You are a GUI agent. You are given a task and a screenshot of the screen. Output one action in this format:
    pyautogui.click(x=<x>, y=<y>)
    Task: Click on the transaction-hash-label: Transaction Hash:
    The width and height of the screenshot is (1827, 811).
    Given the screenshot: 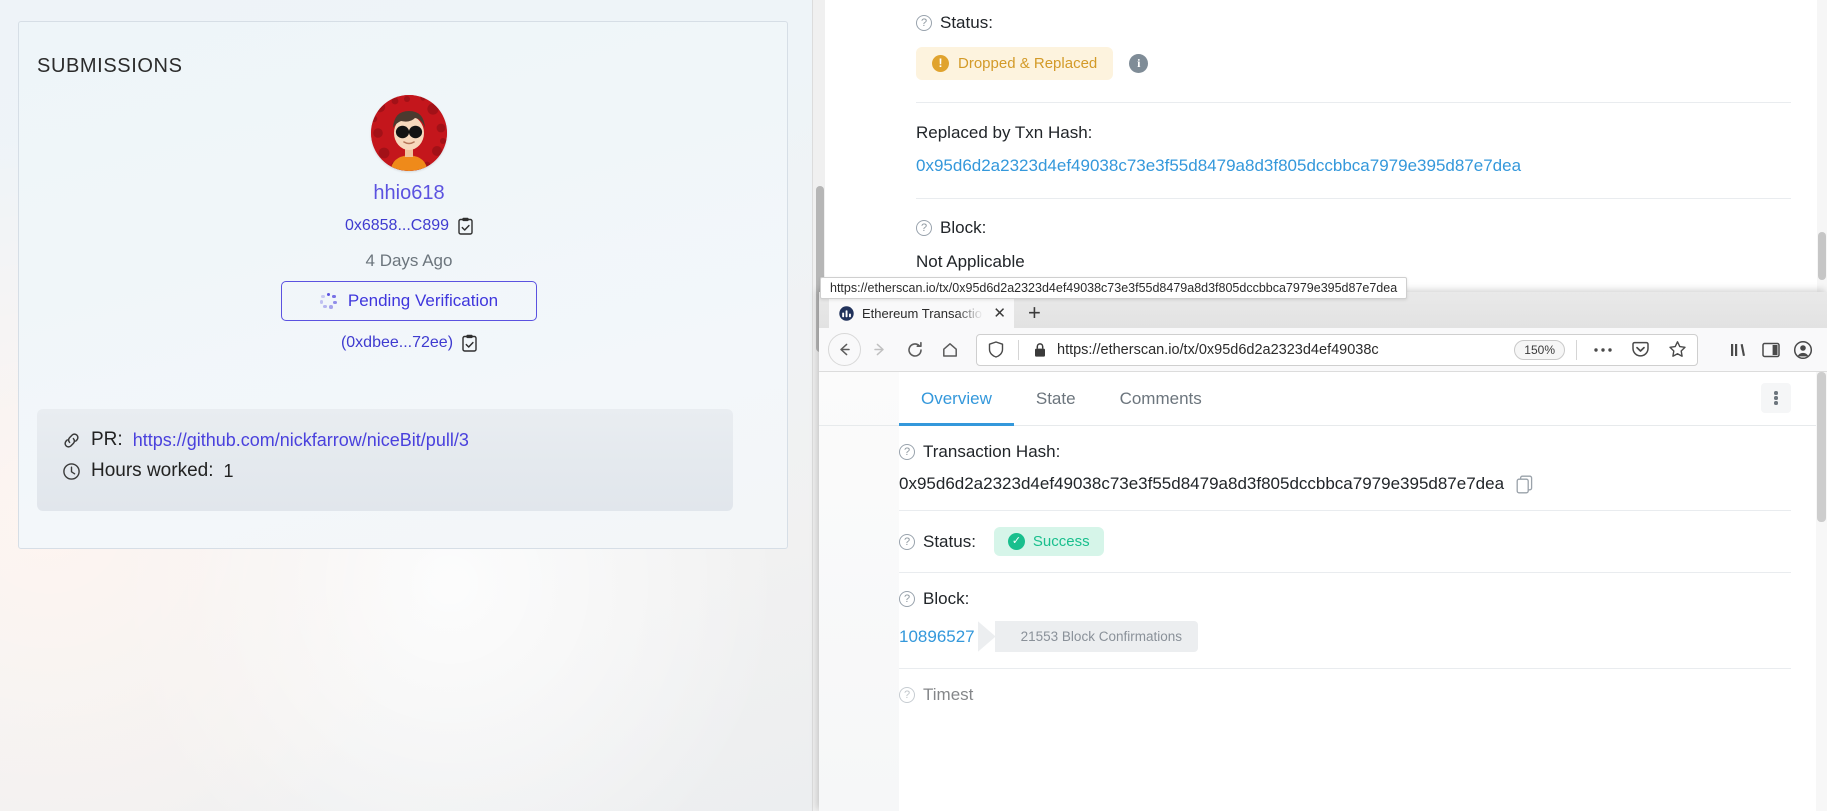 What is the action you would take?
    pyautogui.click(x=992, y=451)
    